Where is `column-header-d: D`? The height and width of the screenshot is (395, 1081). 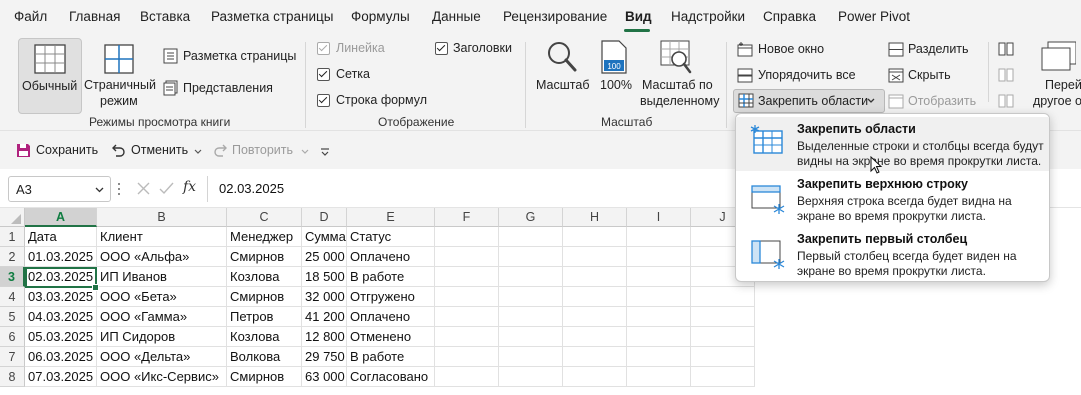 column-header-d: D is located at coordinates (324, 217).